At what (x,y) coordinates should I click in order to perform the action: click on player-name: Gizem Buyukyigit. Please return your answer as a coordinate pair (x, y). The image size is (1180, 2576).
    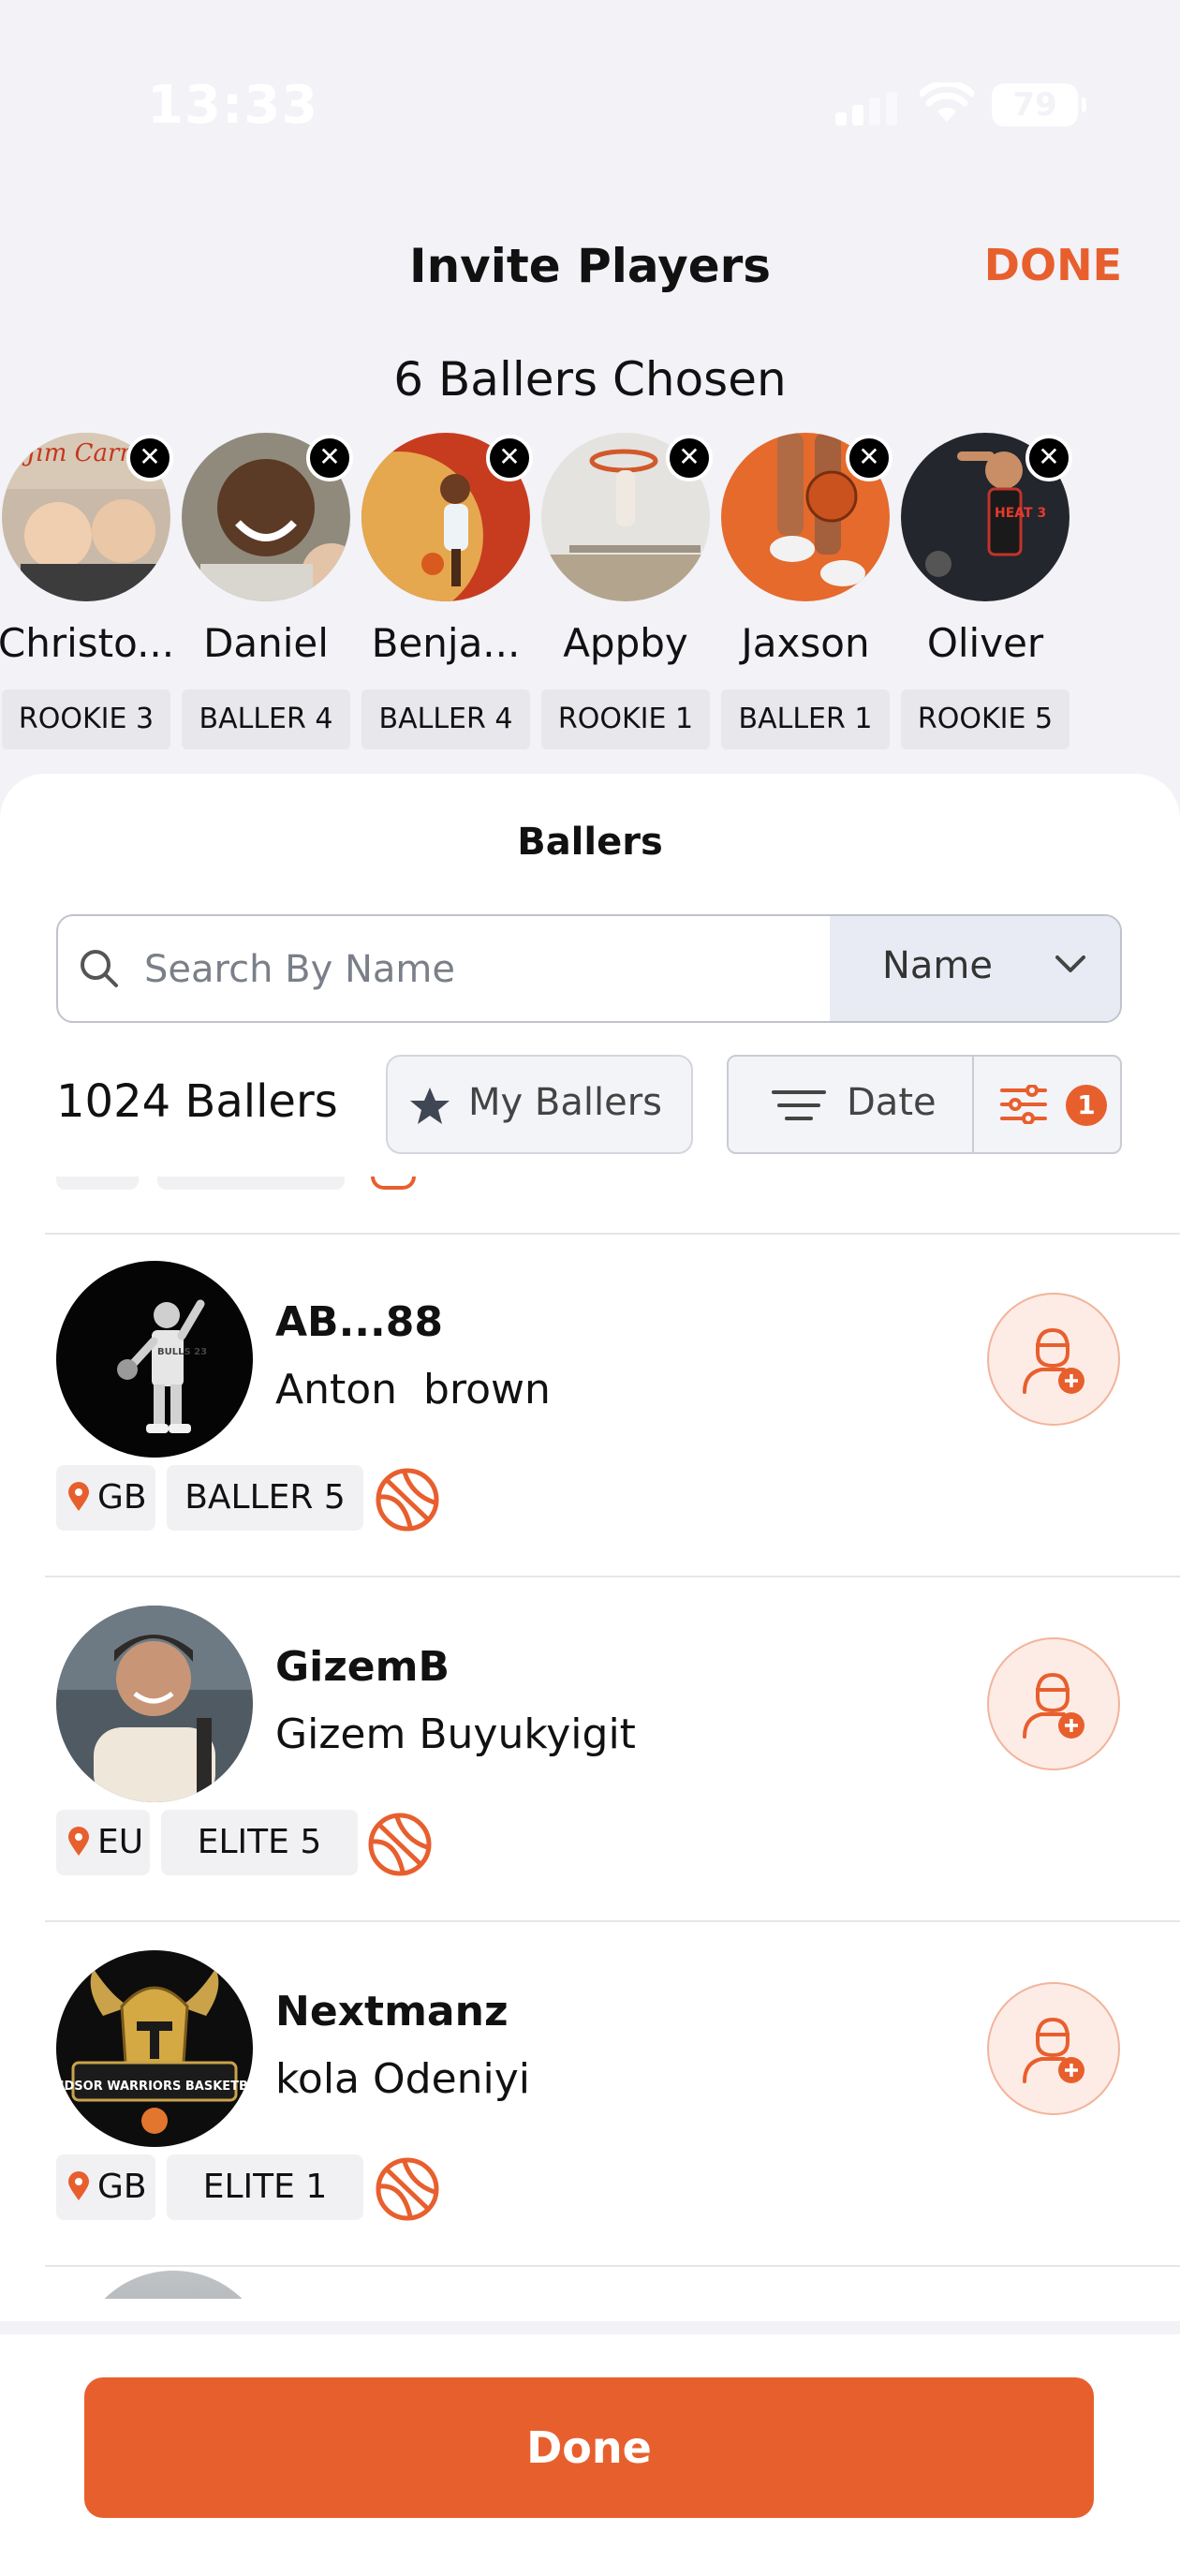
    Looking at the image, I should click on (455, 1734).